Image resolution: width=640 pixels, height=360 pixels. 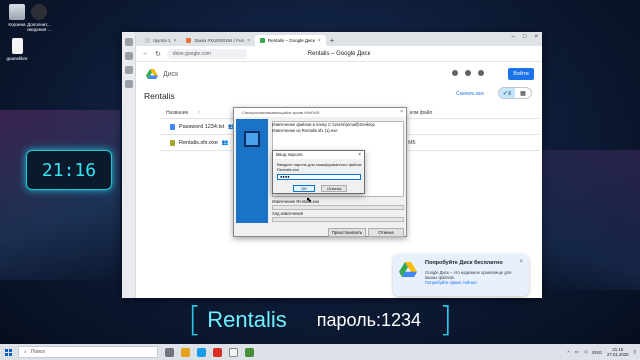 What do you see at coordinates (189, 40) in the screenshot?
I see `shop-favicon` at bounding box center [189, 40].